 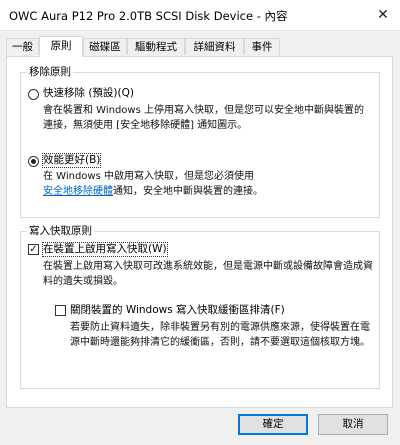 What do you see at coordinates (78, 191) in the screenshot?
I see `safely-remove-hardware-link: 安全地移除硬體` at bounding box center [78, 191].